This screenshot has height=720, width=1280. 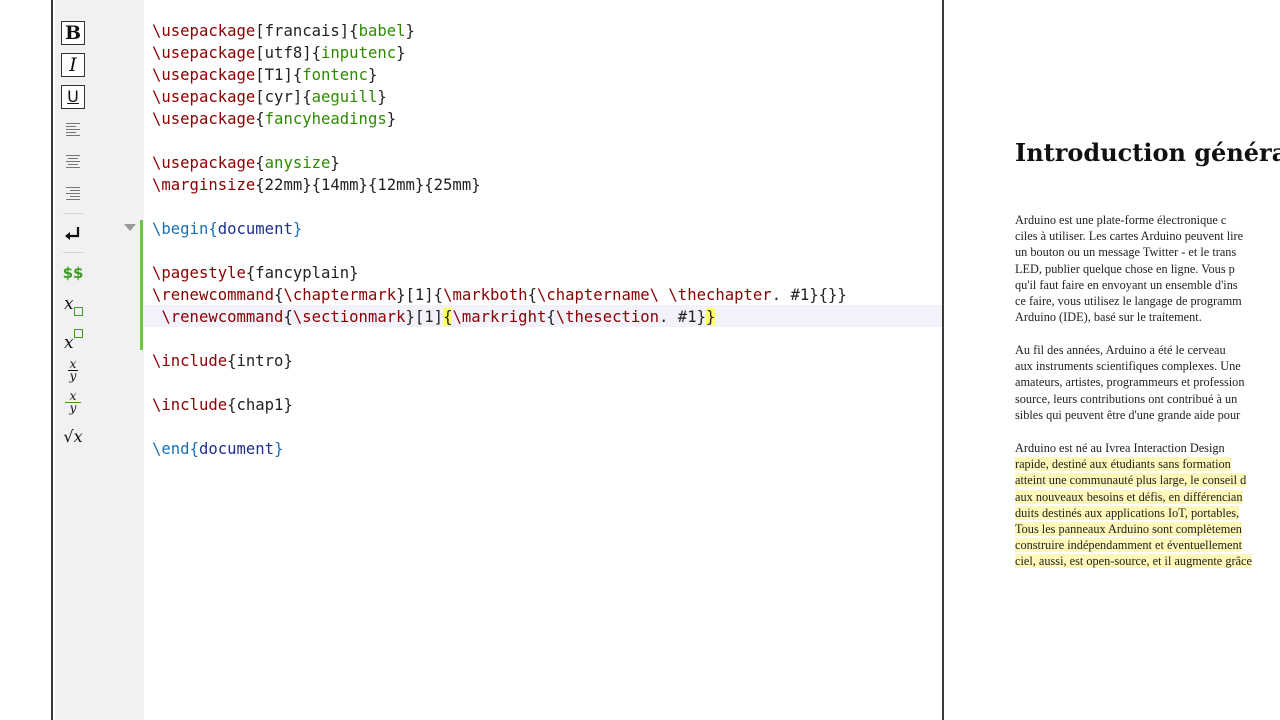 I want to click on code-token: [francais], so click(x=302, y=31).